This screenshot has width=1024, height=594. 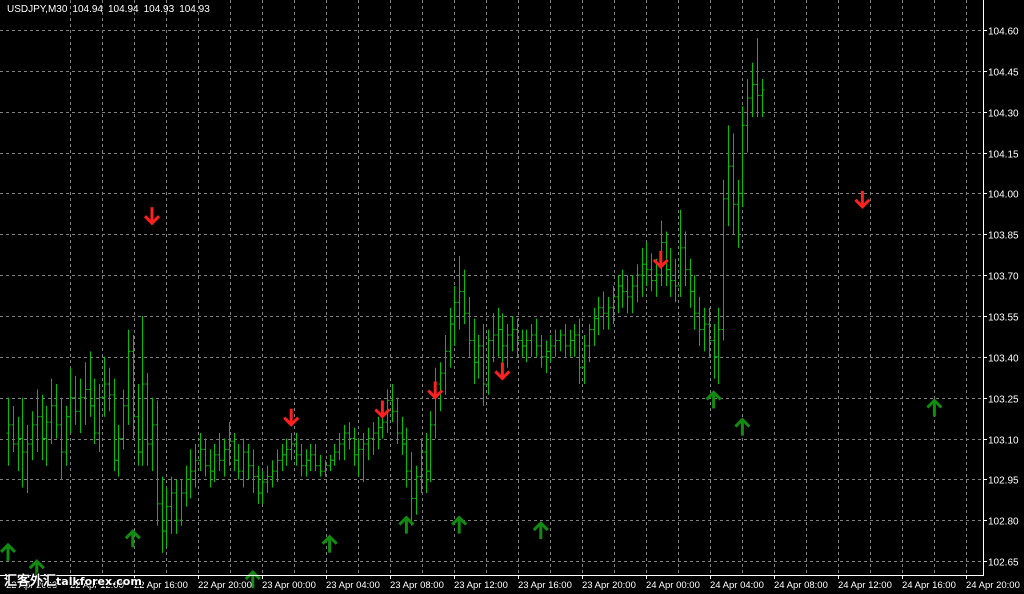 What do you see at coordinates (161, 585) in the screenshot?
I see `time-tick-label: 22 Apr 16:00` at bounding box center [161, 585].